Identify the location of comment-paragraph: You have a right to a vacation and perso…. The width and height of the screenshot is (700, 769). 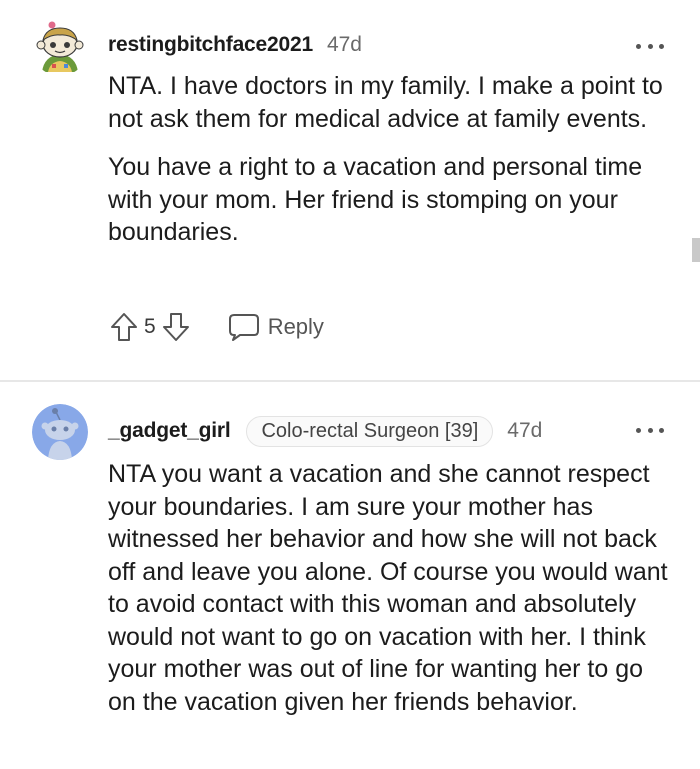
(375, 199).